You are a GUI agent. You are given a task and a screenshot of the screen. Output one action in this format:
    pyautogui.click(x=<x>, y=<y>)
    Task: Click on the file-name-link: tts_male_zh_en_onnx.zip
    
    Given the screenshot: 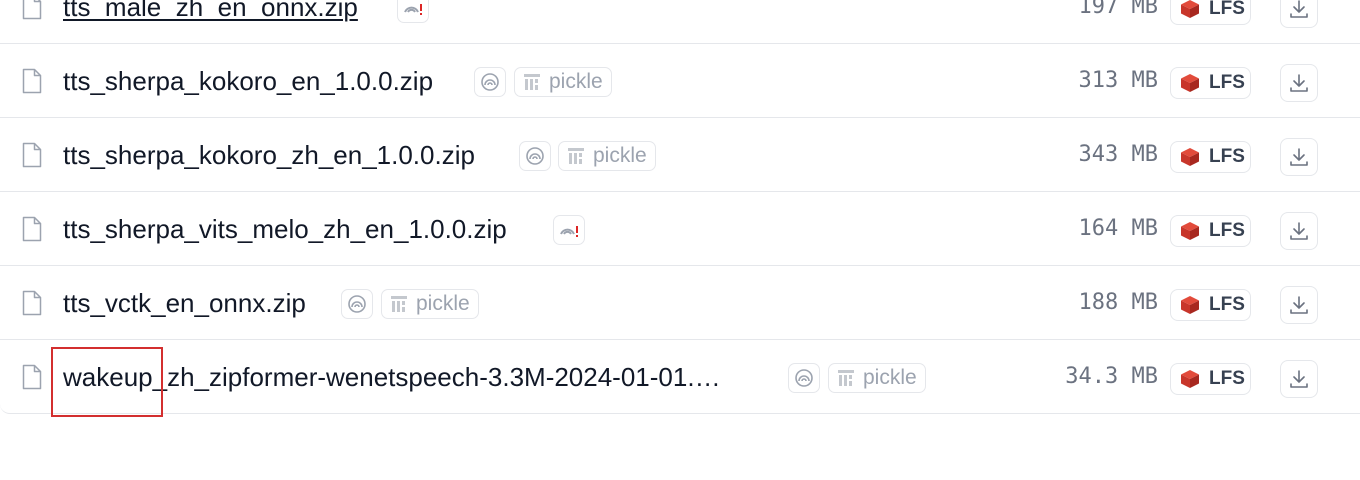 What is the action you would take?
    pyautogui.click(x=210, y=12)
    